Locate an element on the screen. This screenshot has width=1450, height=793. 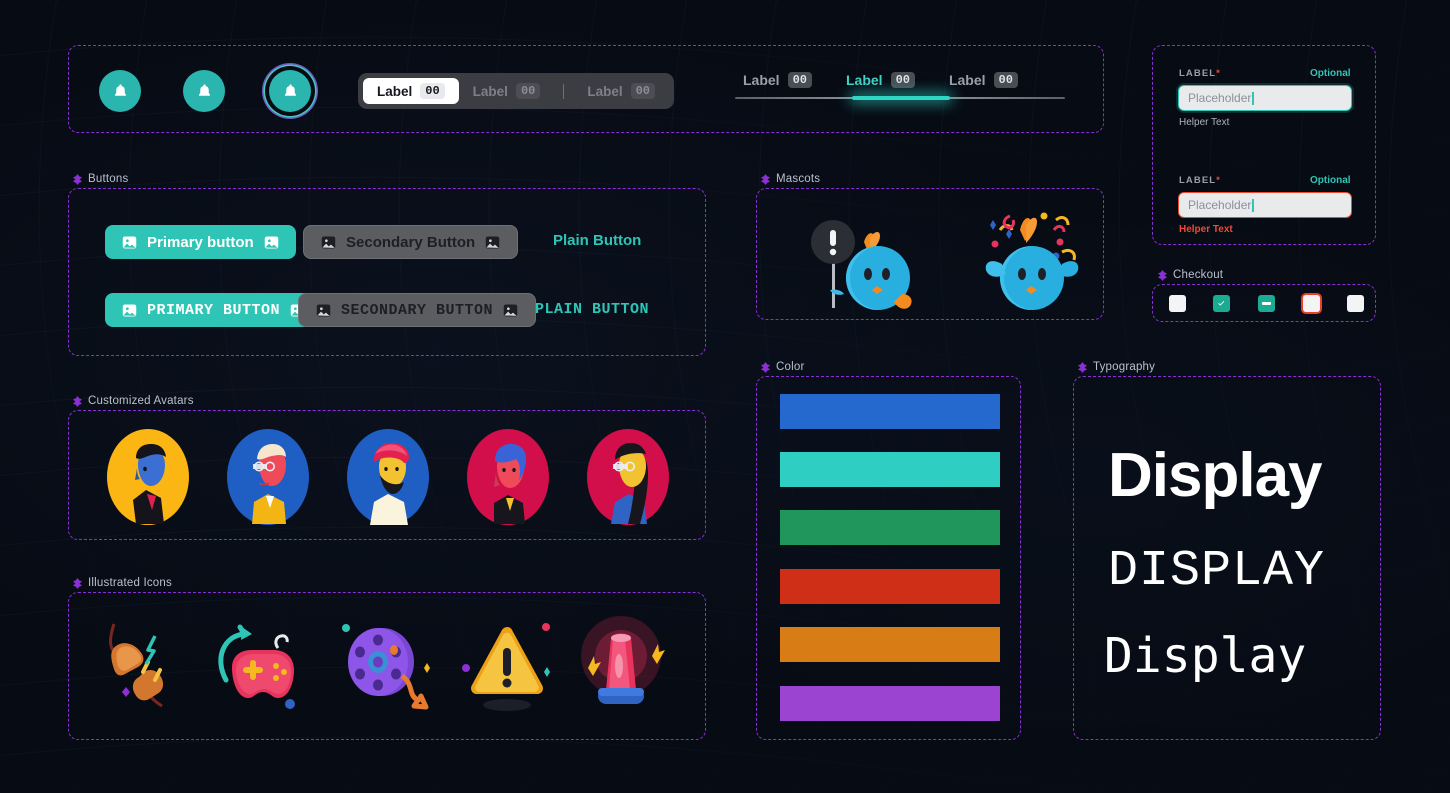
color-swatch-teal is located at coordinates (890, 469).